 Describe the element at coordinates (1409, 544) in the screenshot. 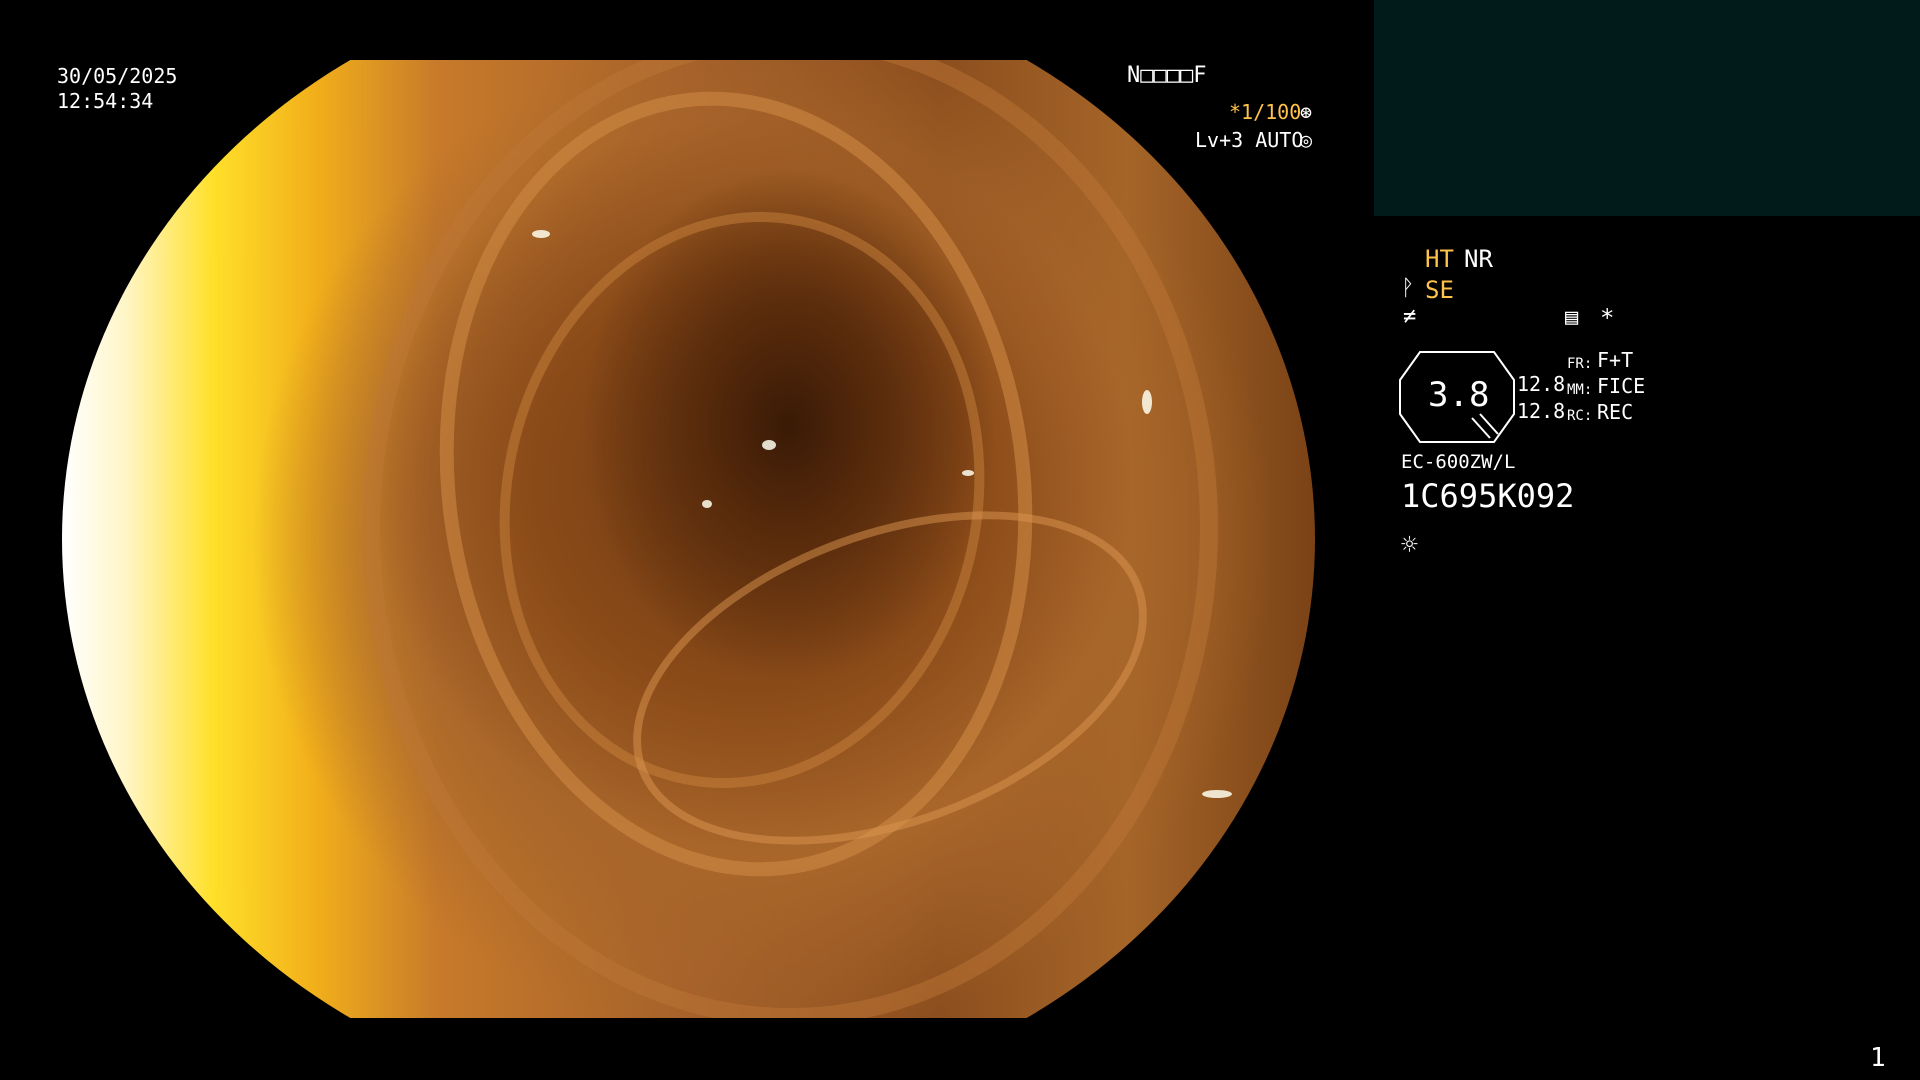

I see `brightness-icon: ☼` at that location.